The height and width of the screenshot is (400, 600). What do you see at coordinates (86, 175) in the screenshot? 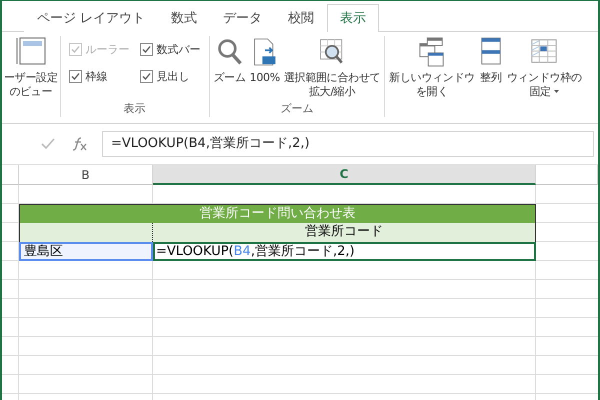
I see `column-header: B` at bounding box center [86, 175].